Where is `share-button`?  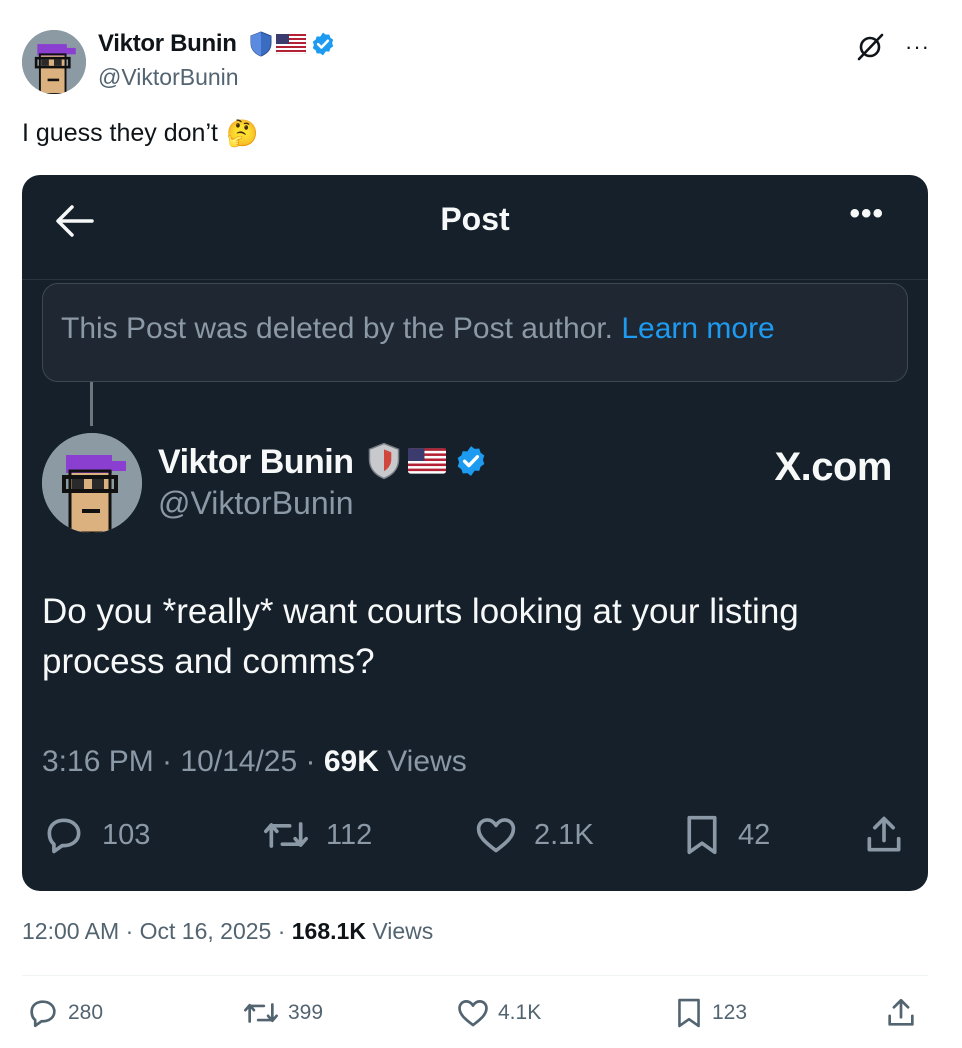 share-button is located at coordinates (901, 1013).